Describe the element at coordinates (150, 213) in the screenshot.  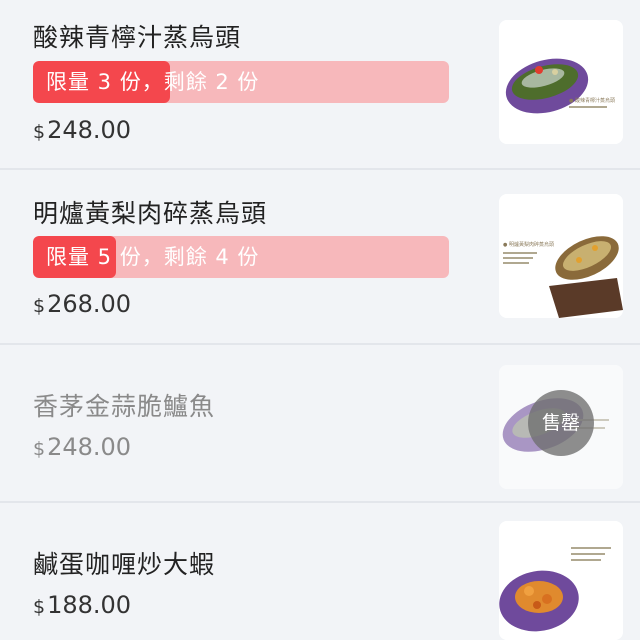
I see `item-name: 明爐黃梨肉碎蒸烏頭` at that location.